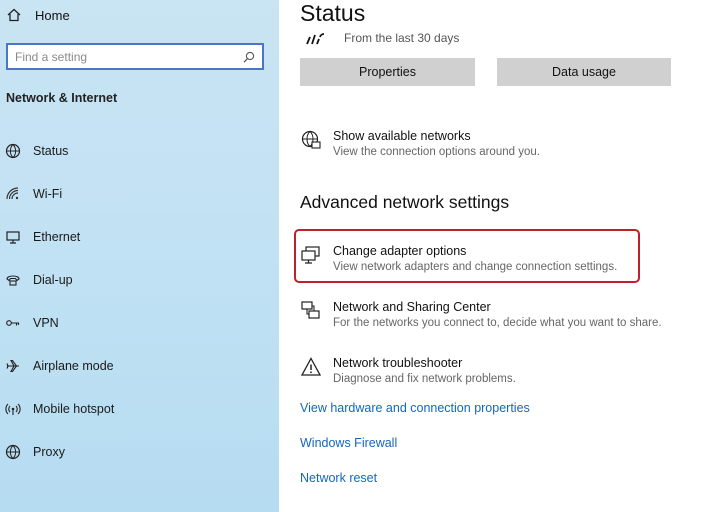 Image resolution: width=720 pixels, height=512 pixels. I want to click on adapter-icon, so click(311, 255).